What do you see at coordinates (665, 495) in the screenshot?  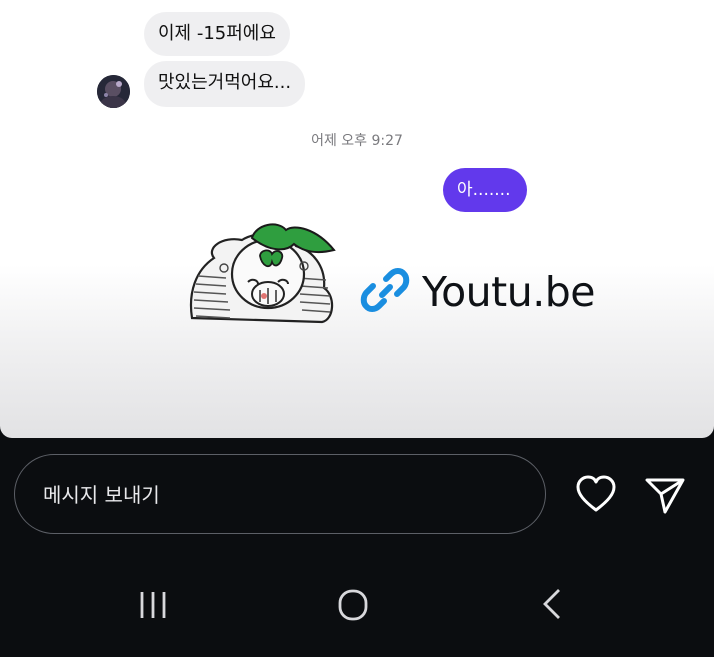 I see `send-icon` at bounding box center [665, 495].